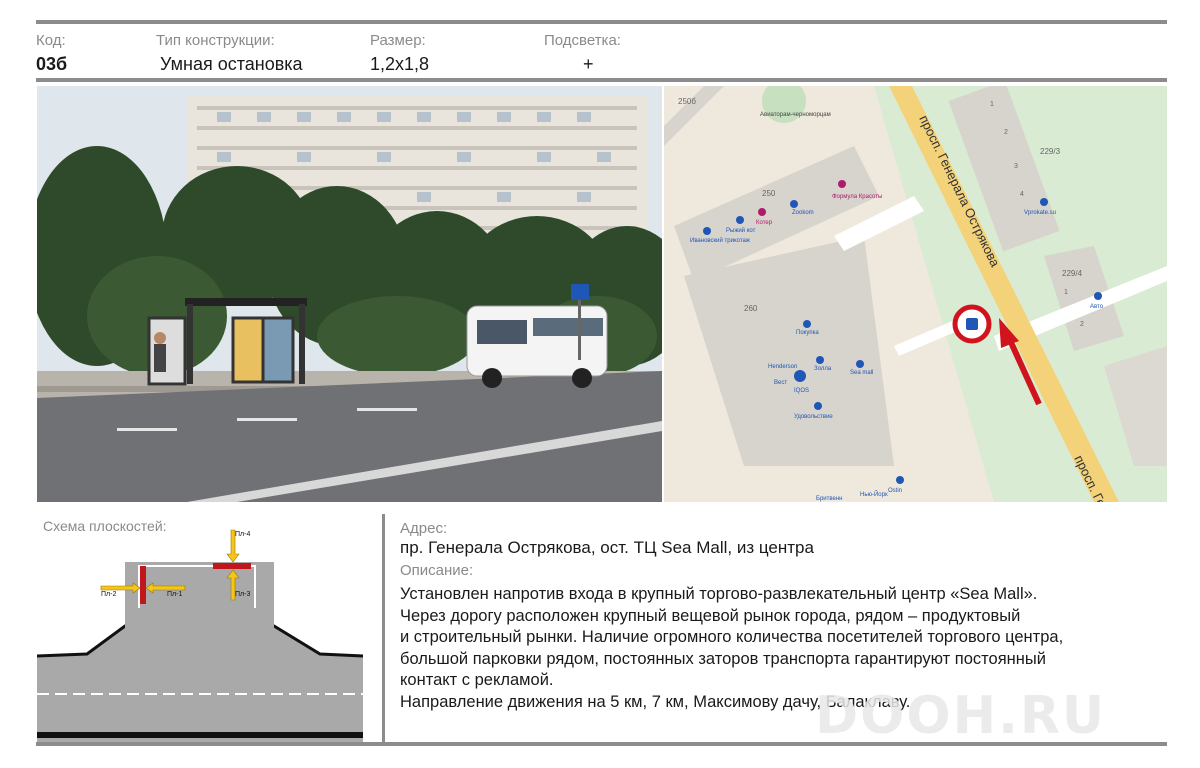 This screenshot has height=768, width=1200. What do you see at coordinates (823, 369) in the screenshot?
I see `map-place-zolla: Золла` at bounding box center [823, 369].